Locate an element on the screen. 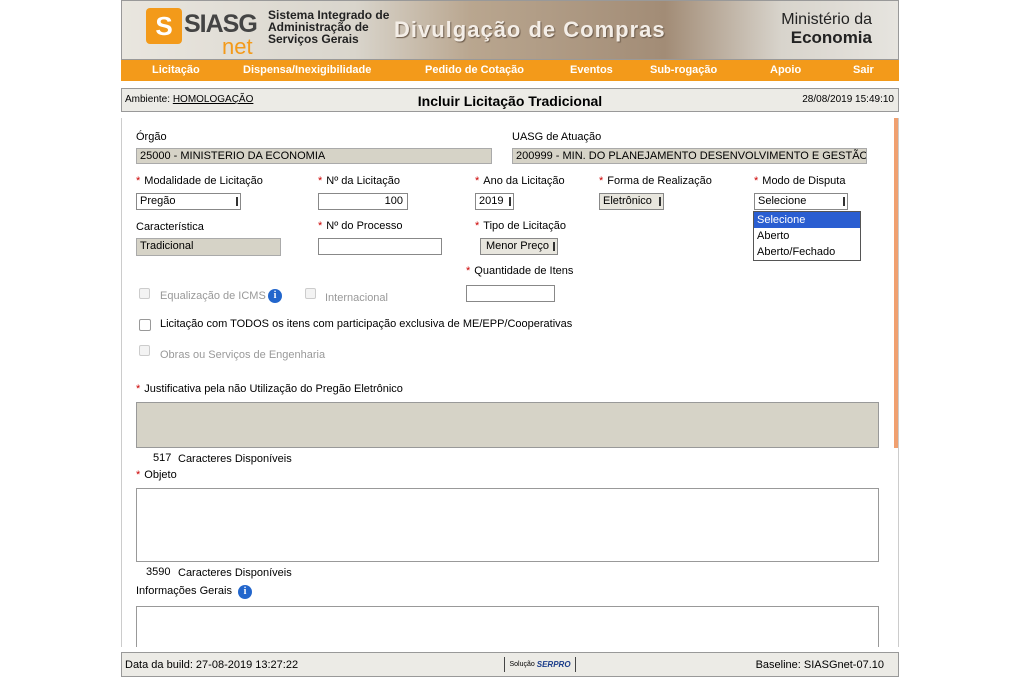  menu-apoio: Apoio is located at coordinates (785, 70).